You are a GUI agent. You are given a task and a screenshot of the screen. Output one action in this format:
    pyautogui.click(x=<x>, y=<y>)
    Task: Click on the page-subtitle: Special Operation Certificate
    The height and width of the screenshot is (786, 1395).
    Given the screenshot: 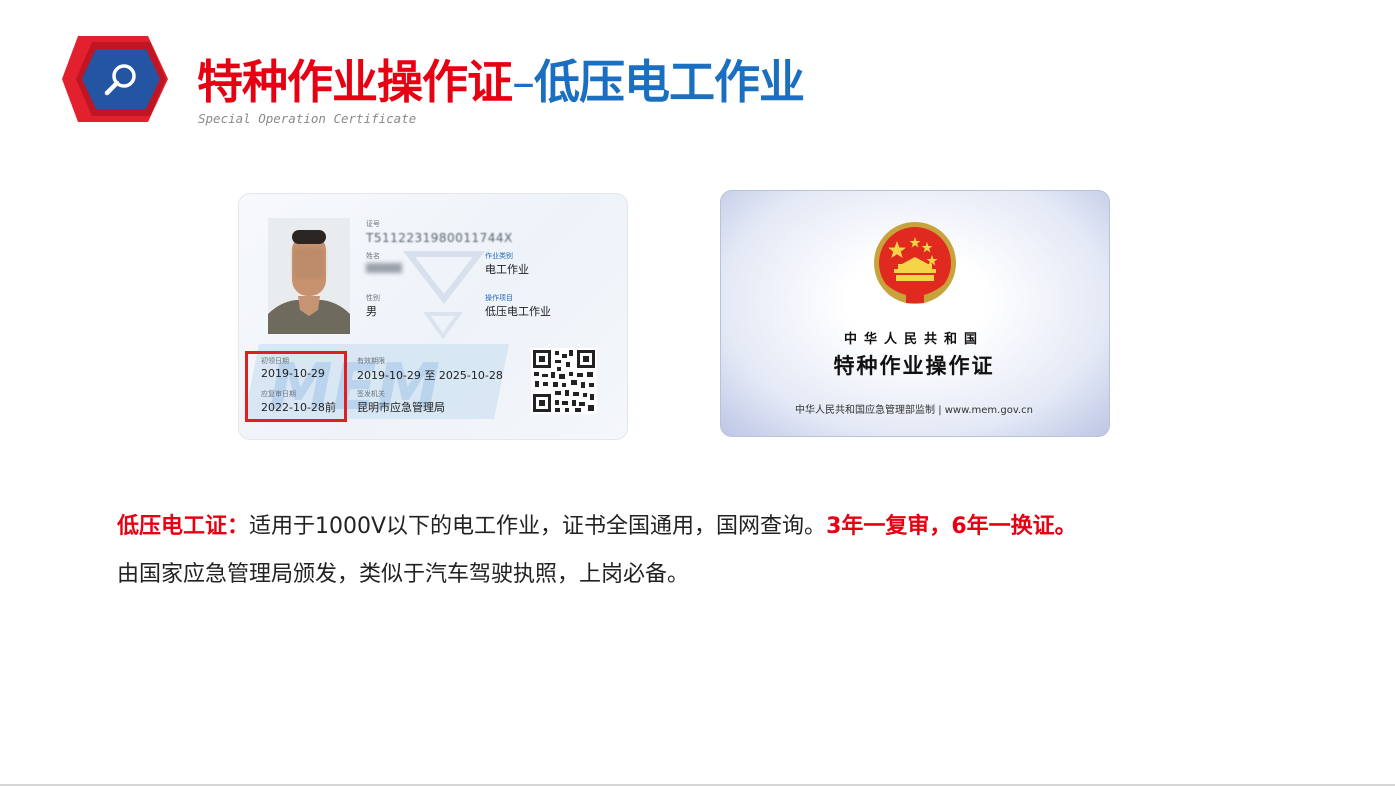 What is the action you would take?
    pyautogui.click(x=307, y=118)
    